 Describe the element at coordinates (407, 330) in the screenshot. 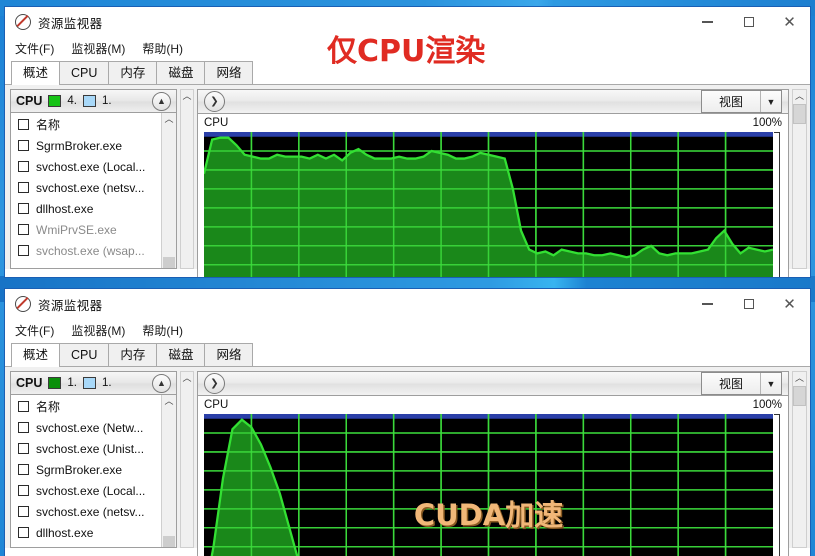

I see `menubar-bottom: 文件(F) 监视器(M) 帮助(H)` at that location.